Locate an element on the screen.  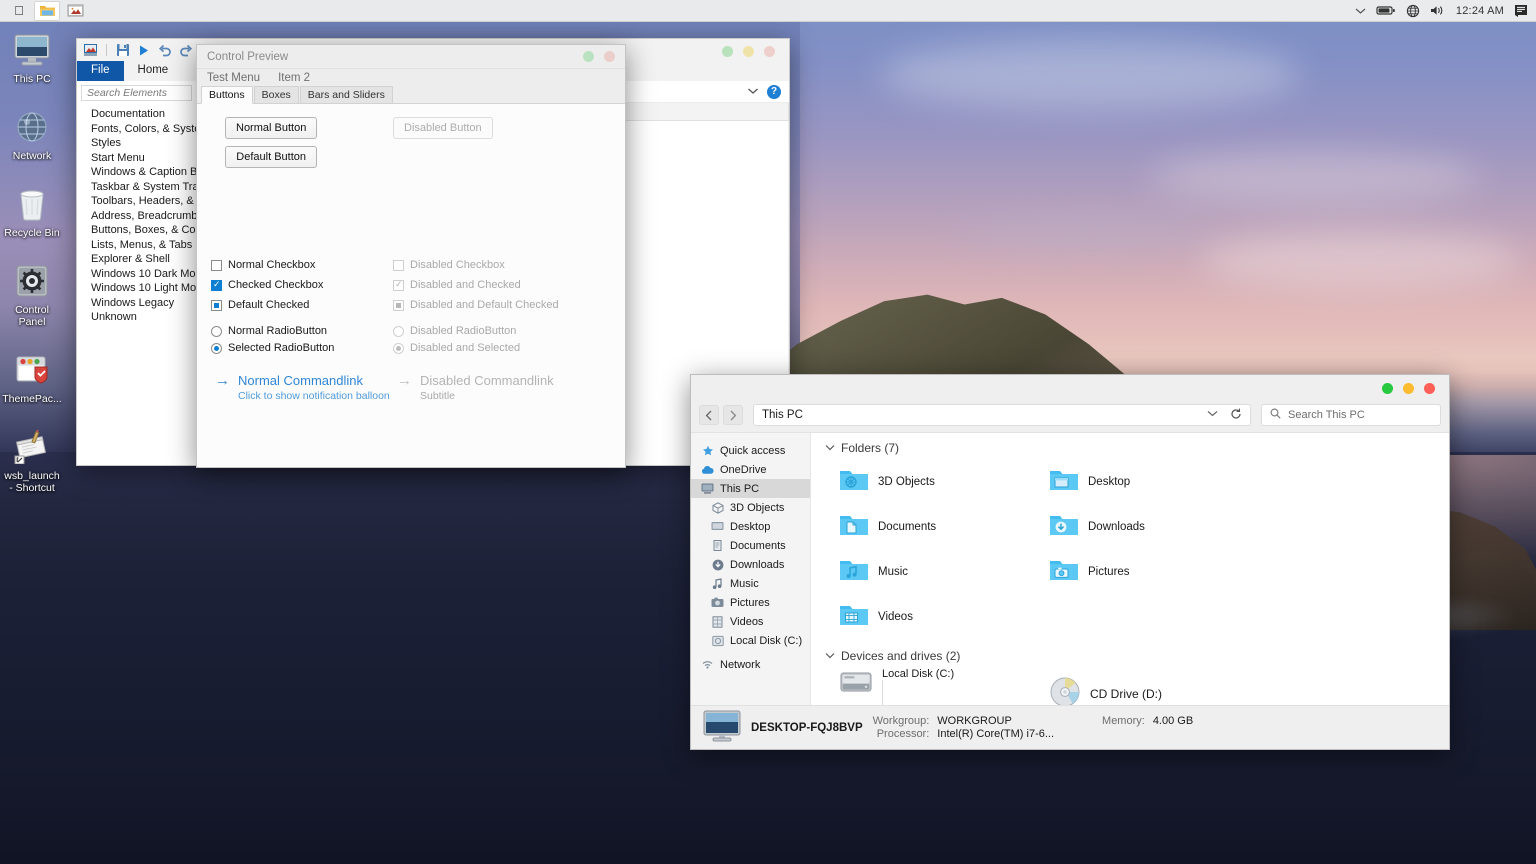
radio-normal: Normal RadioButton is located at coordinates (272, 331).